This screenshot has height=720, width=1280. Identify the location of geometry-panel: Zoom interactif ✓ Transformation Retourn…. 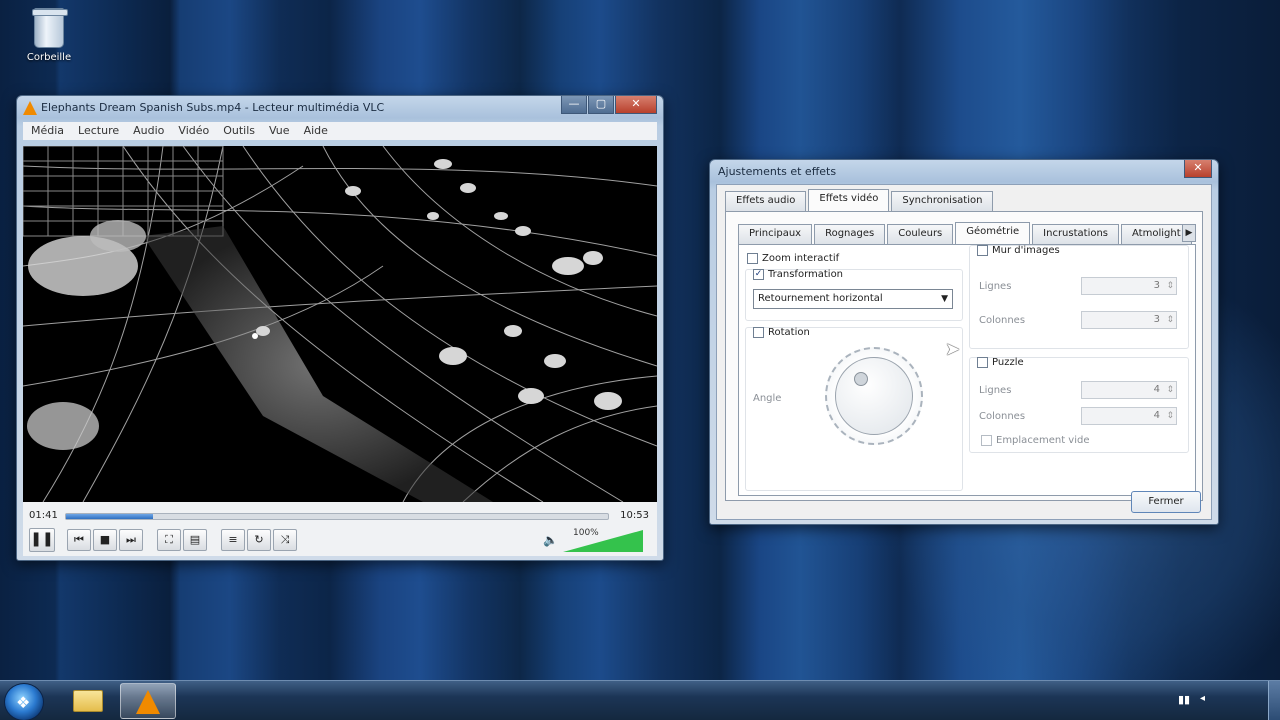
(967, 370).